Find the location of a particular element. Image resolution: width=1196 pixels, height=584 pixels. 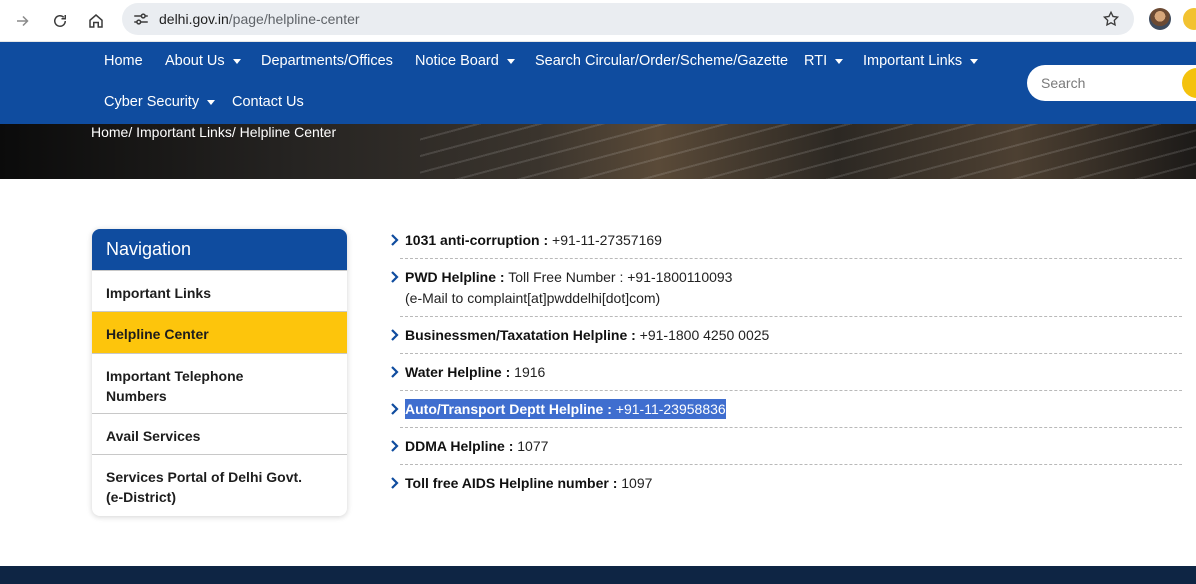

sidebar-item-label: Important Links is located at coordinates (159, 293).